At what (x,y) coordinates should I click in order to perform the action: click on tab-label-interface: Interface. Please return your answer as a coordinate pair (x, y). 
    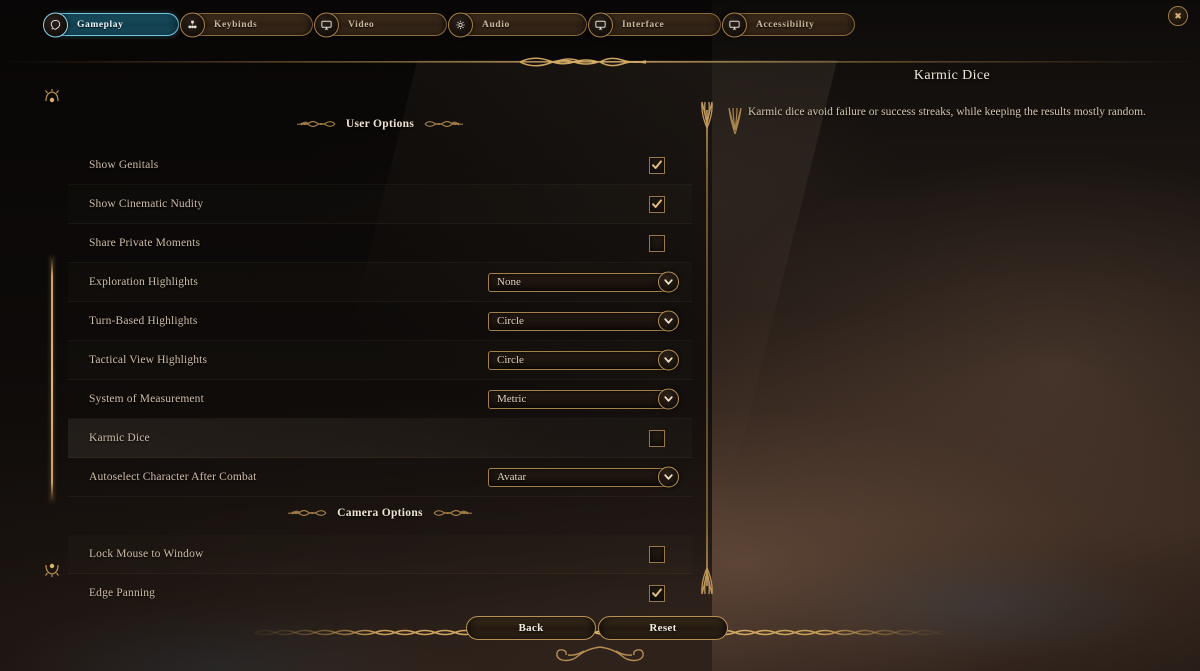
    Looking at the image, I should click on (643, 24).